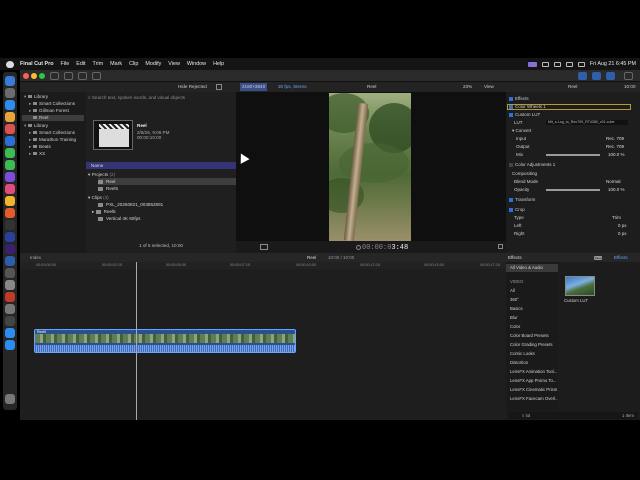 The image size is (640, 480). I want to click on sidebar-item-smart-collections: ▸ Smart Collections, so click(52, 104).